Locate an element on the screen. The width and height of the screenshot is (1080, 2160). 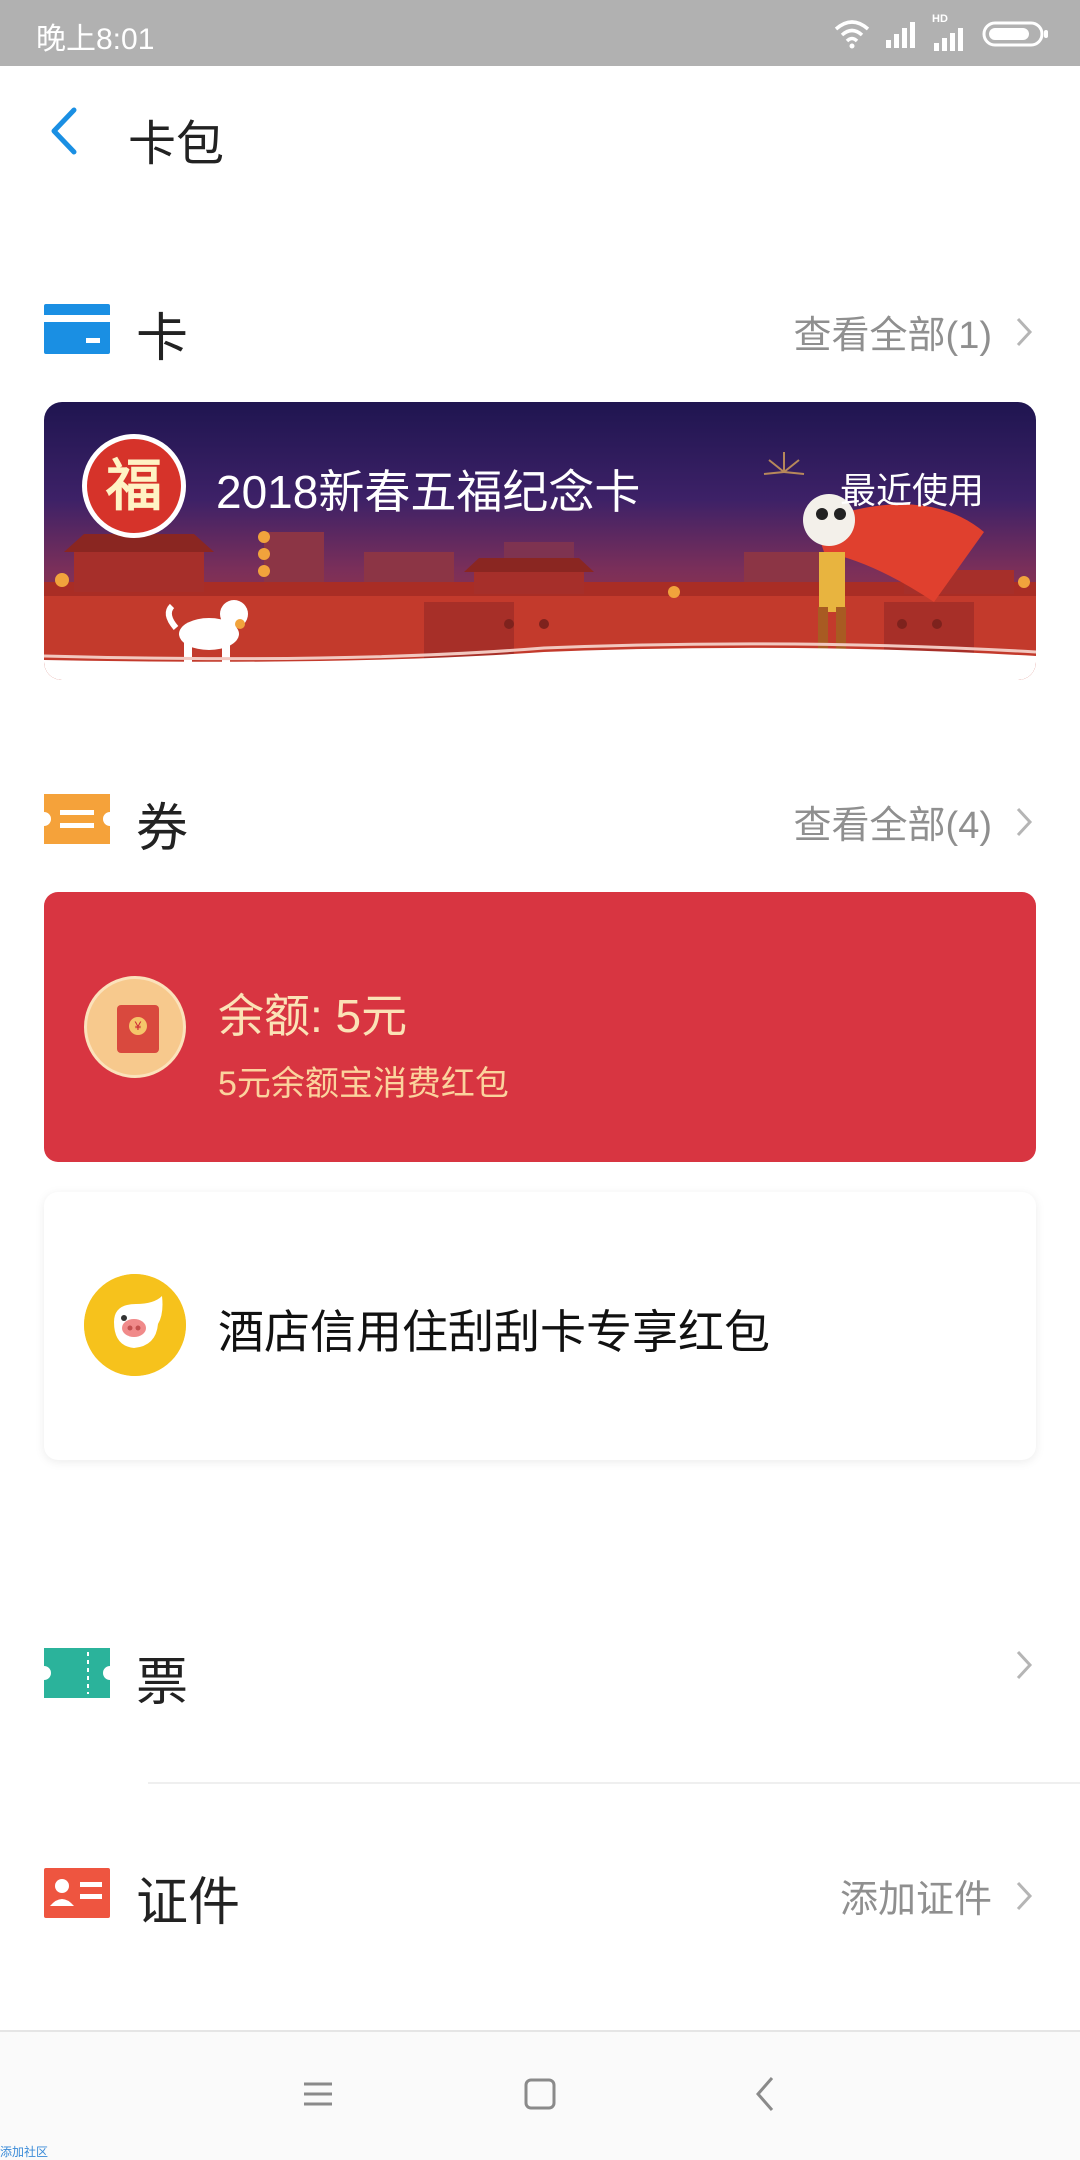
fliggy-pig-logo-icon is located at coordinates (135, 1325).